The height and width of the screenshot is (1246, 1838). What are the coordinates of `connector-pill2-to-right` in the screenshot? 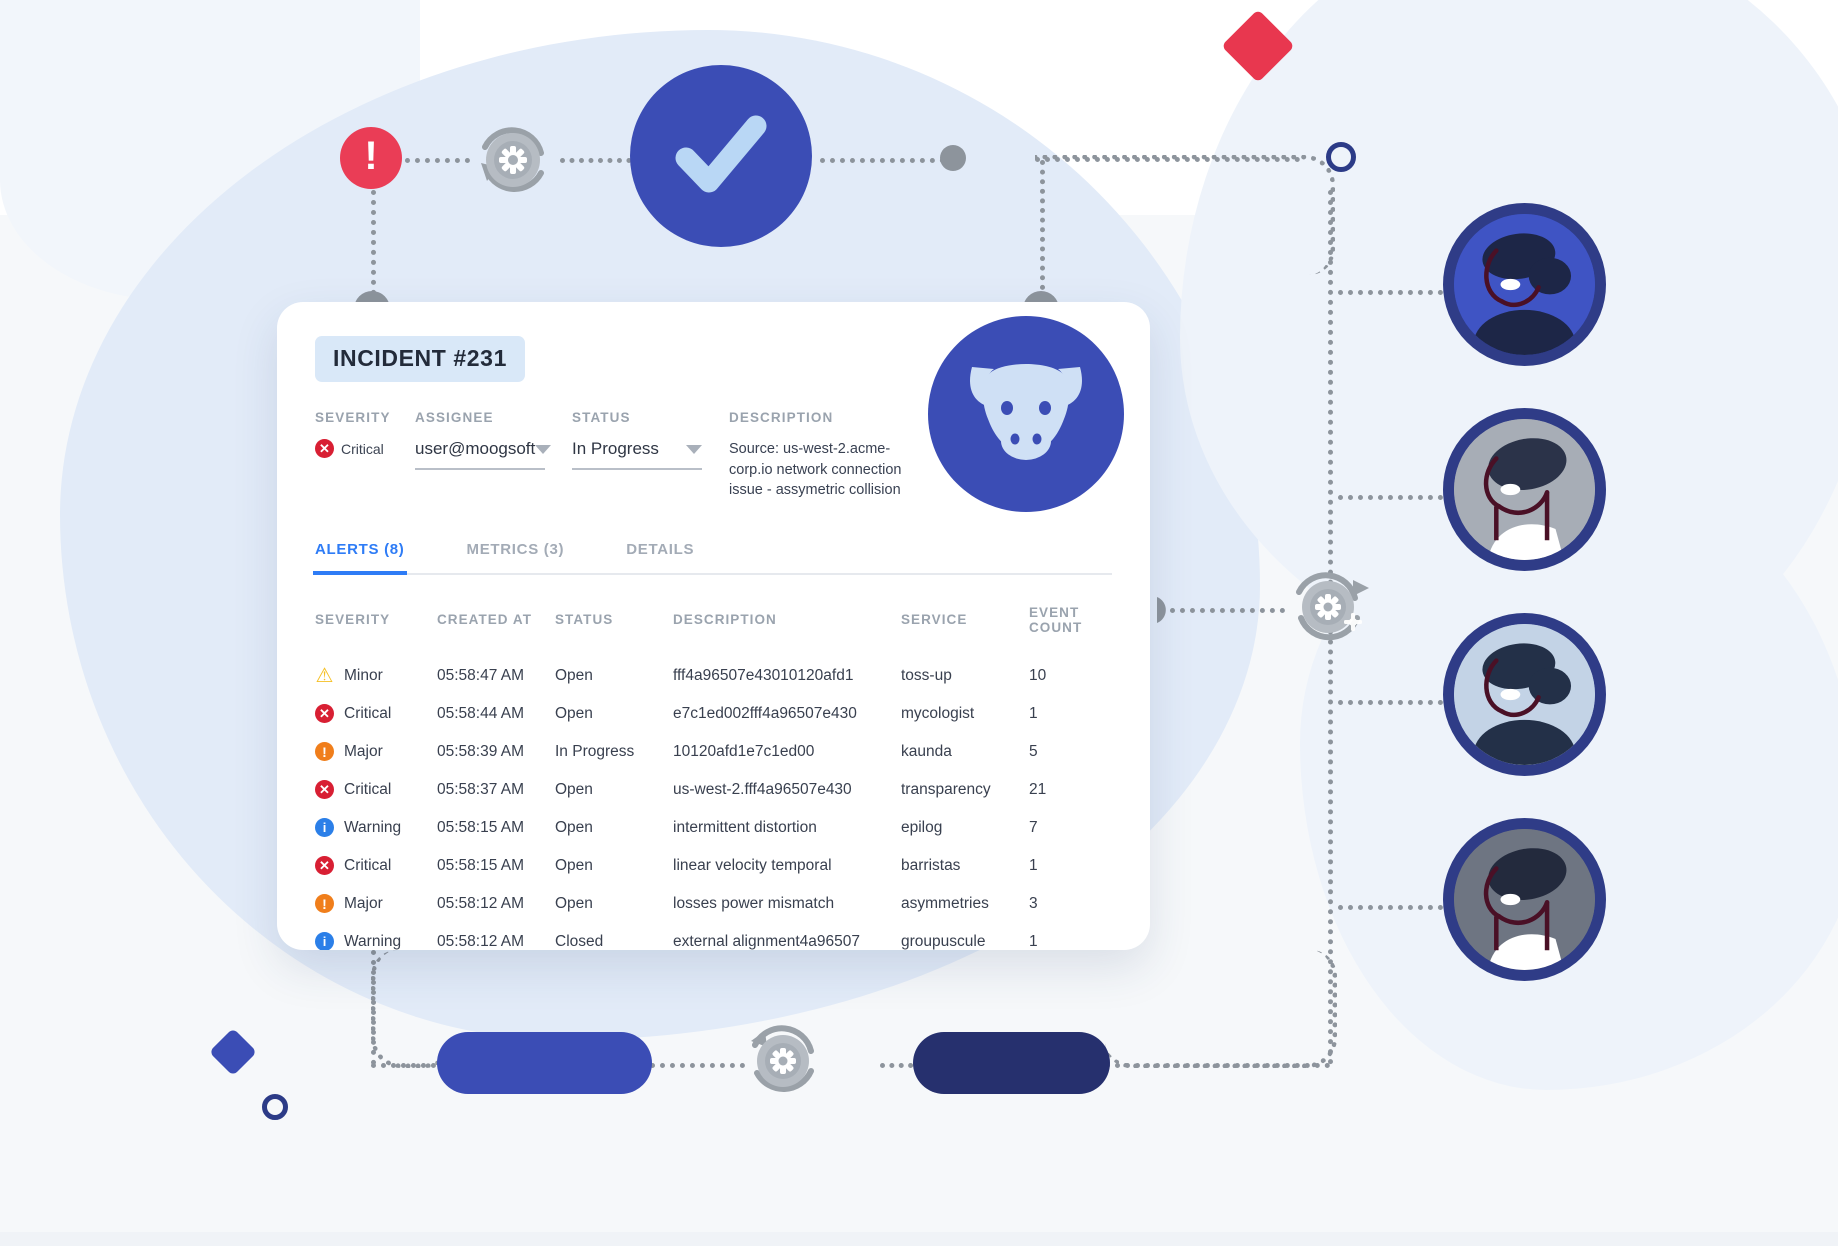 It's located at (1217, 1065).